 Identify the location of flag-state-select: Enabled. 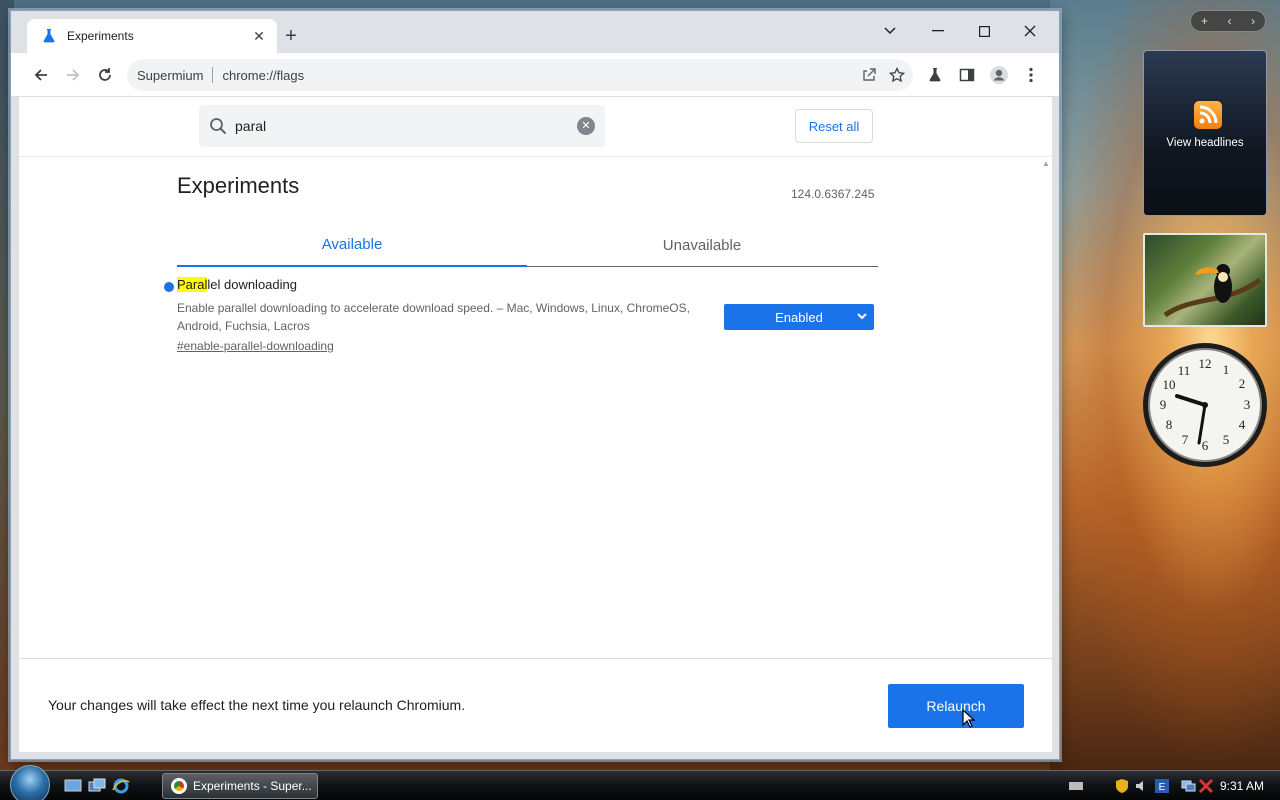
(799, 317).